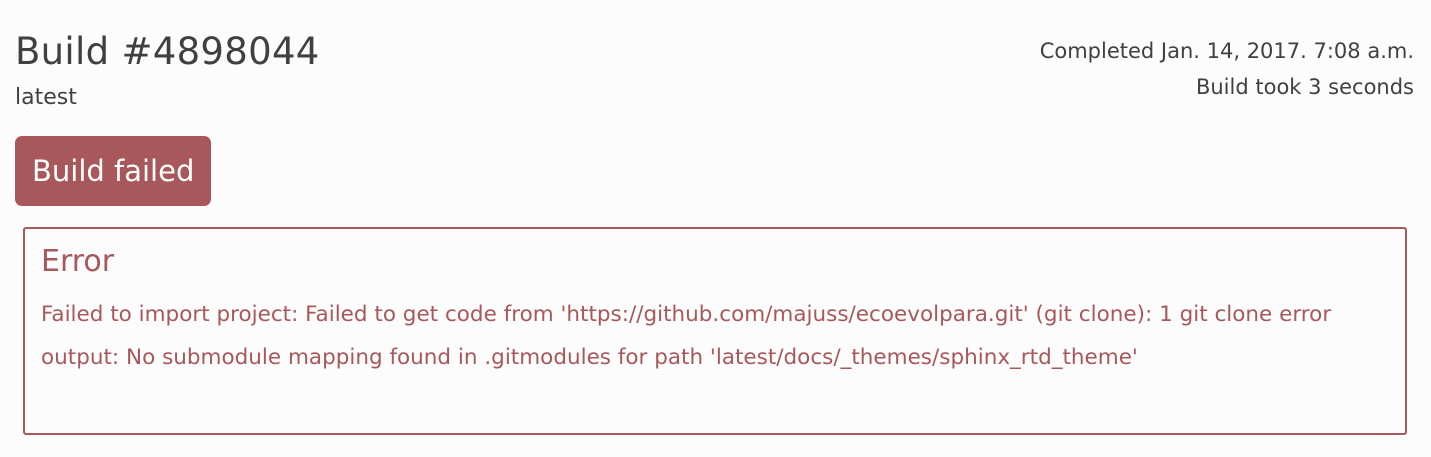 This screenshot has height=457, width=1431. What do you see at coordinates (167, 51) in the screenshot?
I see `build-title: Build #4898044` at bounding box center [167, 51].